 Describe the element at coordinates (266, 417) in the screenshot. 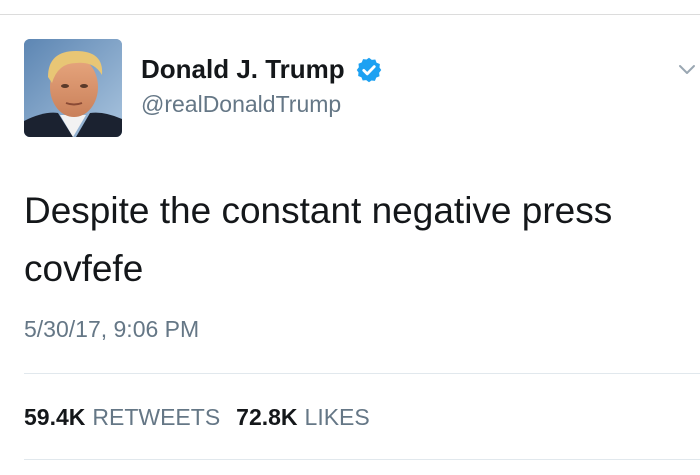

I see `likes-count: 72.8K` at that location.